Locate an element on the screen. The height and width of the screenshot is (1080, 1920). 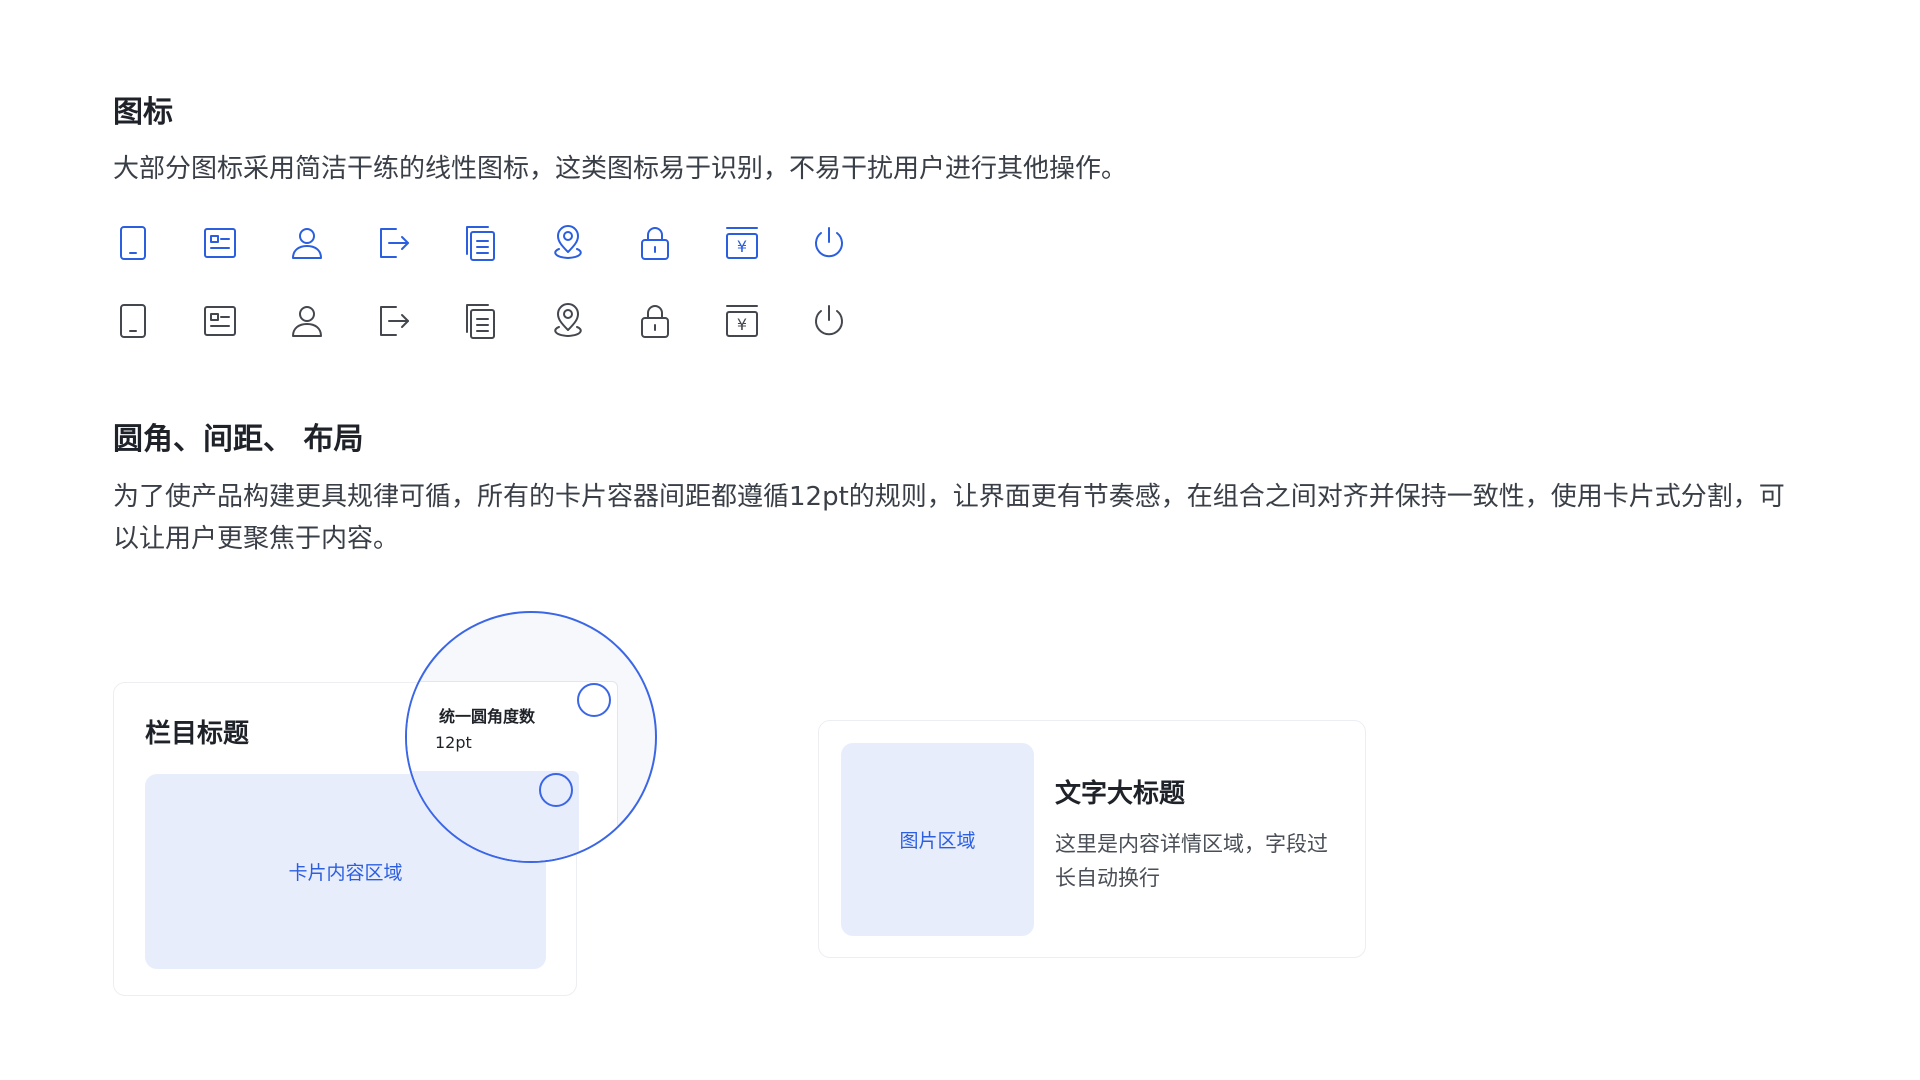
icons-section-title: 图标 is located at coordinates (143, 112).